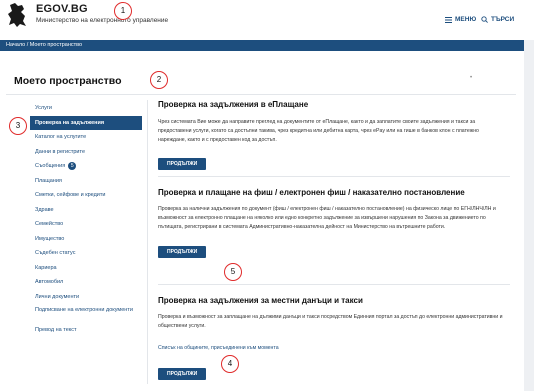 This screenshot has height=391, width=534. What do you see at coordinates (233, 104) in the screenshot?
I see `section-title: Проверка на задължения в еПлащане` at bounding box center [233, 104].